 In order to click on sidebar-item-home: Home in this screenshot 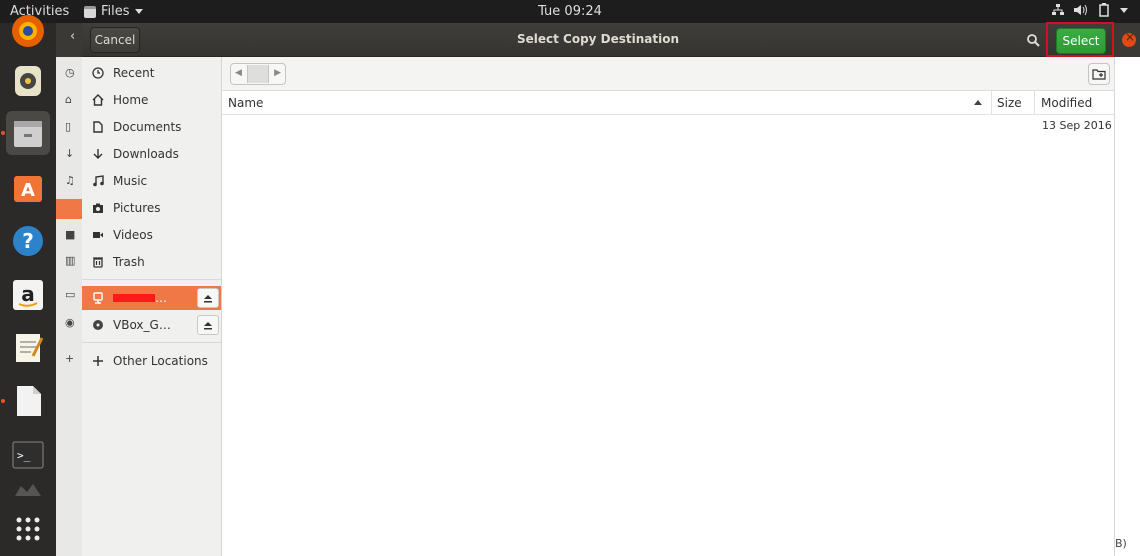, I will do `click(151, 100)`.